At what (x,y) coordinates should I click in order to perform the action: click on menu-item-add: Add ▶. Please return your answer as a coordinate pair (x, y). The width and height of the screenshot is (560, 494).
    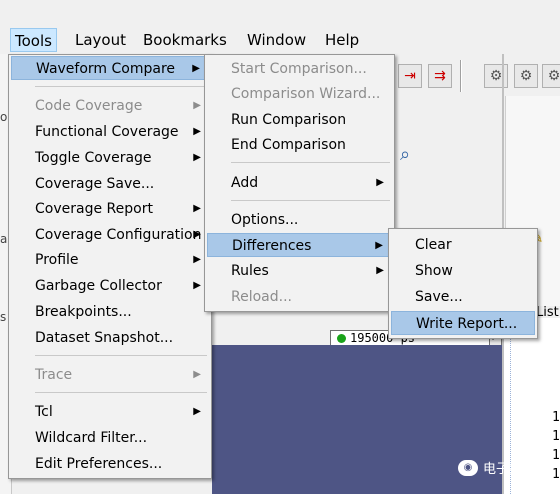
    Looking at the image, I should click on (299, 183).